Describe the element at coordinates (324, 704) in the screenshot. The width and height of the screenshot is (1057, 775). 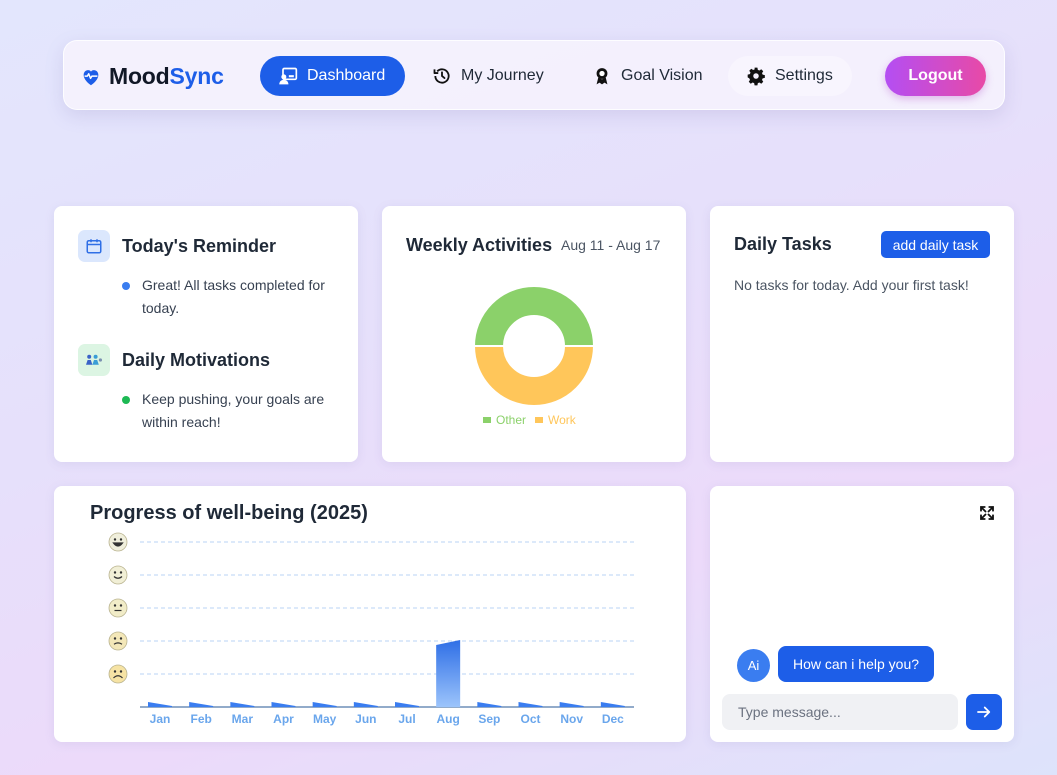
I see `bar-may` at that location.